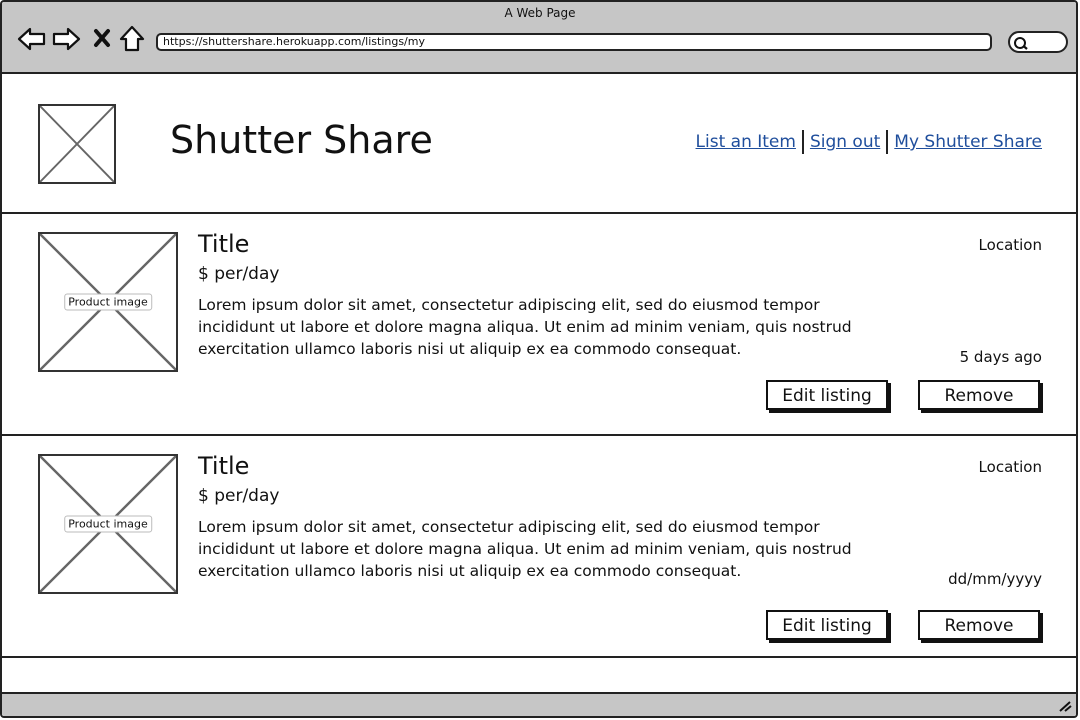 This screenshot has height=720, width=1080. Describe the element at coordinates (1021, 44) in the screenshot. I see `search-icon` at that location.